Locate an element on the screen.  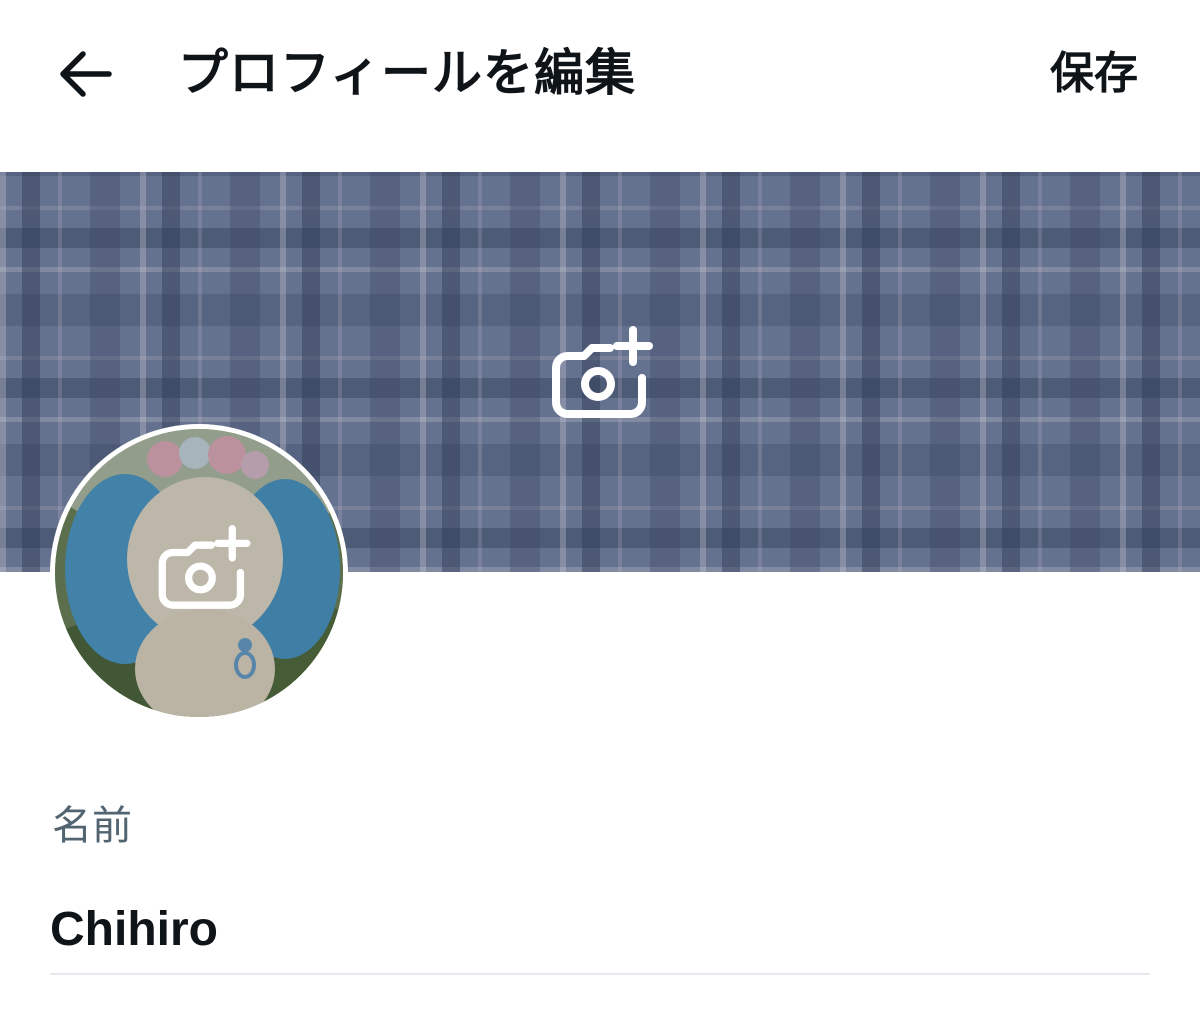
banner-camera-button is located at coordinates (603, 372).